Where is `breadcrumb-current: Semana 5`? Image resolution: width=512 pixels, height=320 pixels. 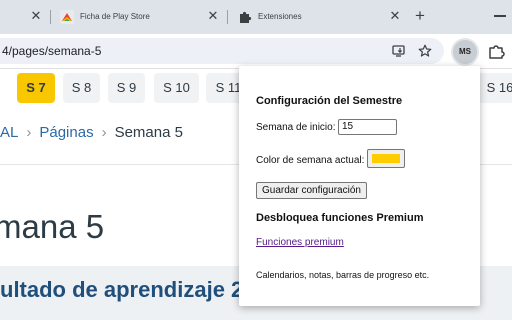
breadcrumb-current: Semana 5 is located at coordinates (148, 132).